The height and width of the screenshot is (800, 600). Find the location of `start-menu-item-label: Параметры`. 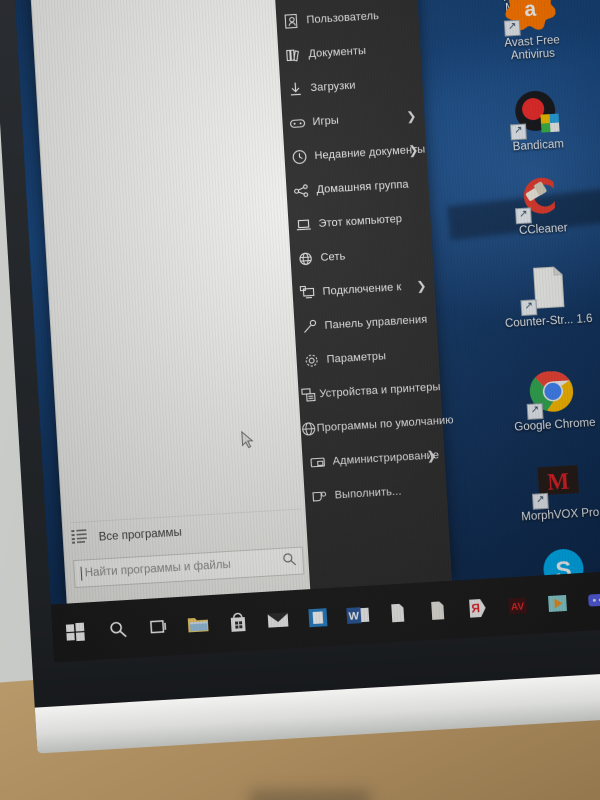

start-menu-item-label: Параметры is located at coordinates (356, 358).